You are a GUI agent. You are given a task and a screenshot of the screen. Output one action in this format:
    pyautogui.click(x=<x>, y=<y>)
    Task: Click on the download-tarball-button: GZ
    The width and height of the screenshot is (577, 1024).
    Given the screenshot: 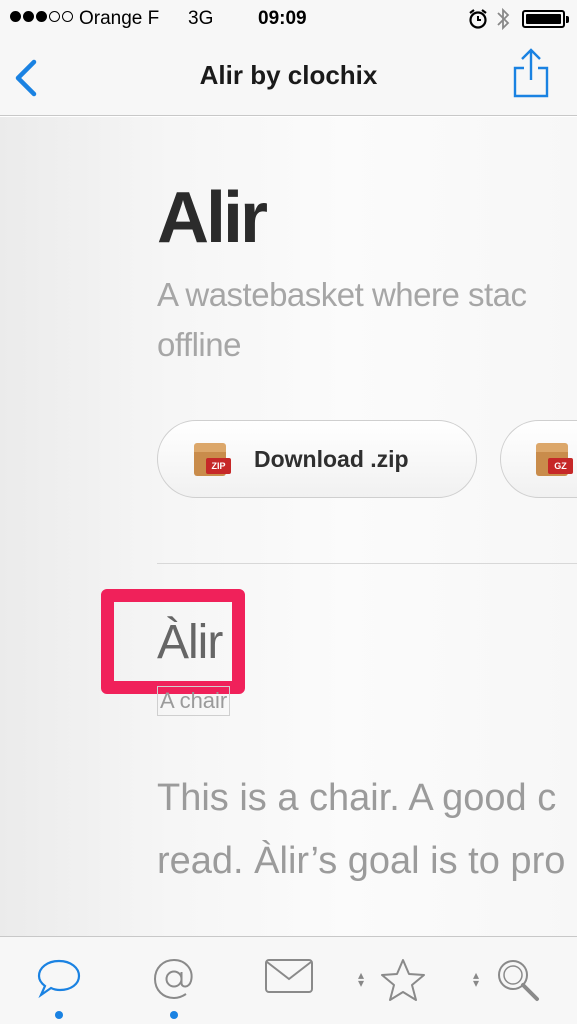 What is the action you would take?
    pyautogui.click(x=538, y=459)
    